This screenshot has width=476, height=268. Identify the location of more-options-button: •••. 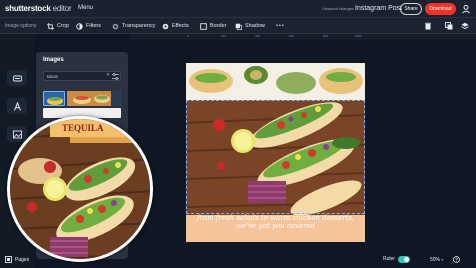
(280, 26).